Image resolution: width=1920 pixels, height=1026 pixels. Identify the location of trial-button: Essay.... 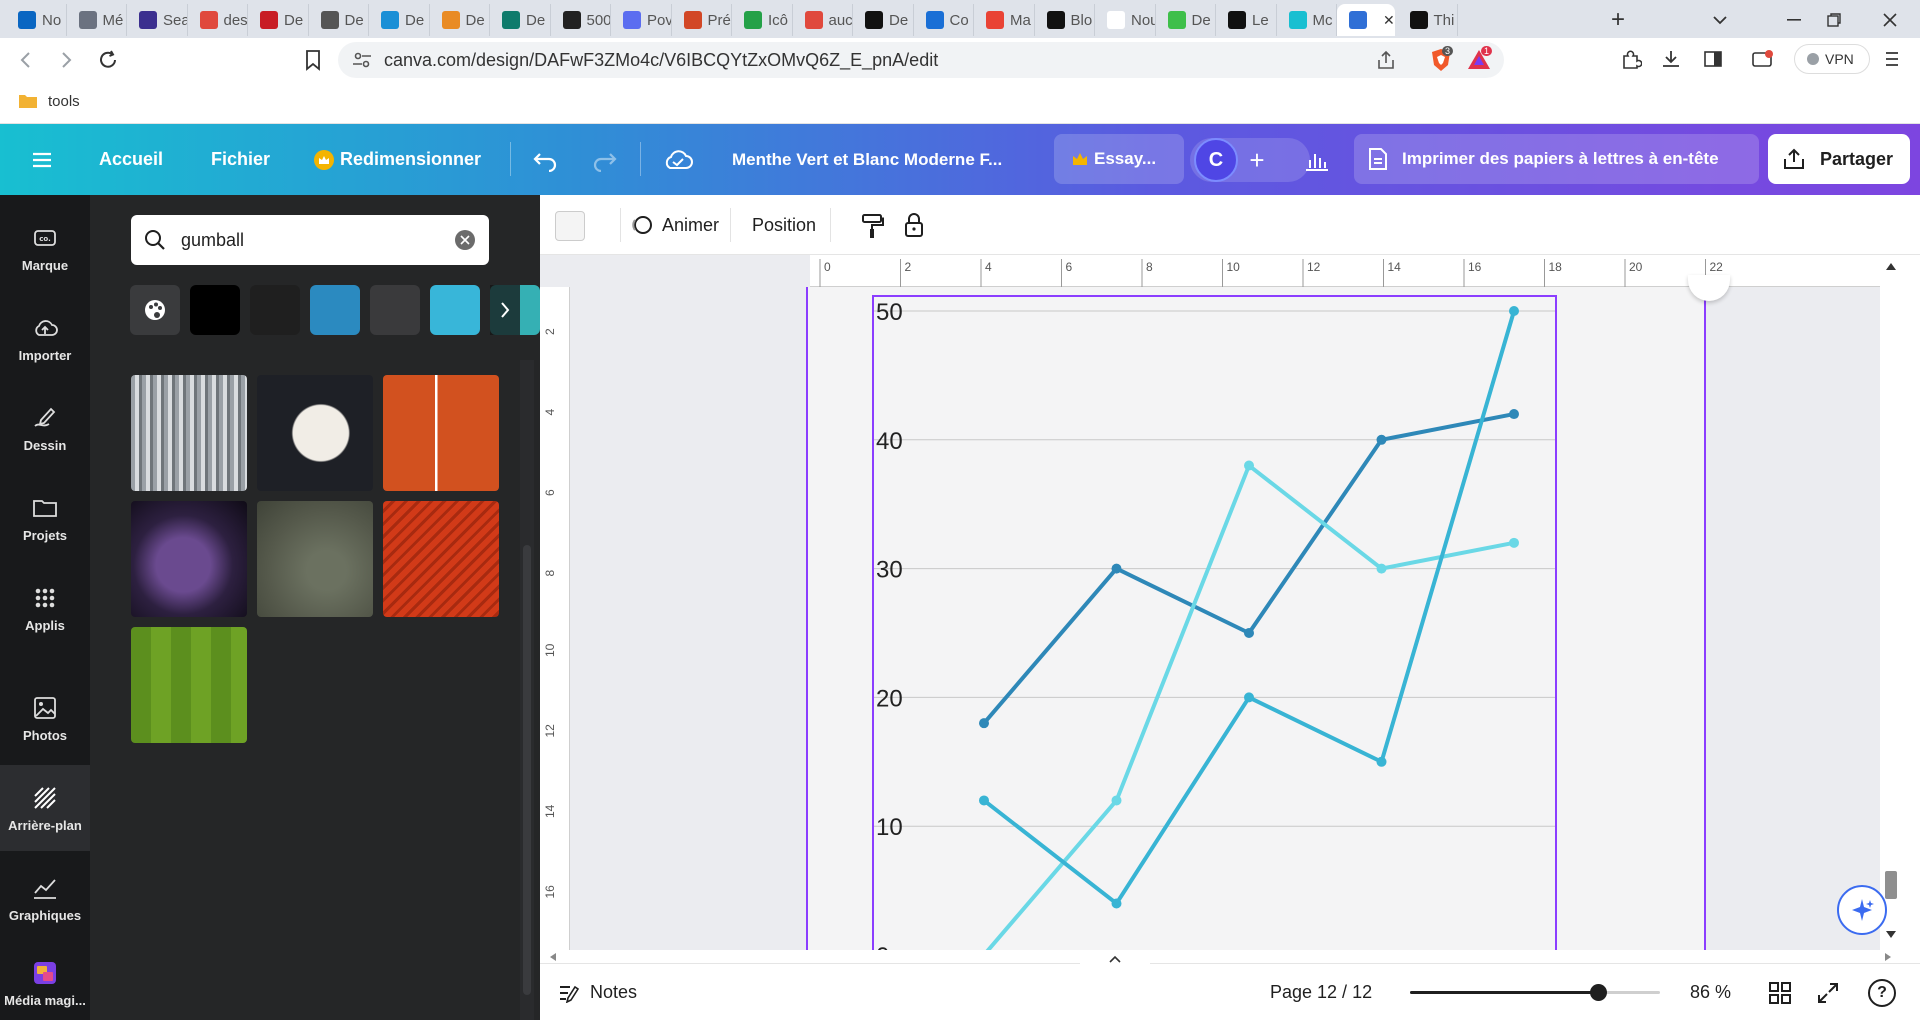
(1119, 159).